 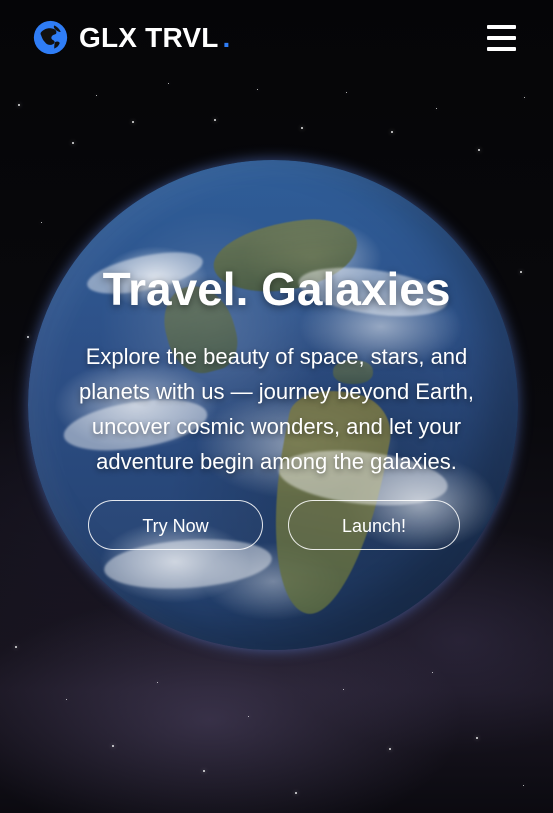 I want to click on brand-logo: GLX TRVL ., so click(x=131, y=37).